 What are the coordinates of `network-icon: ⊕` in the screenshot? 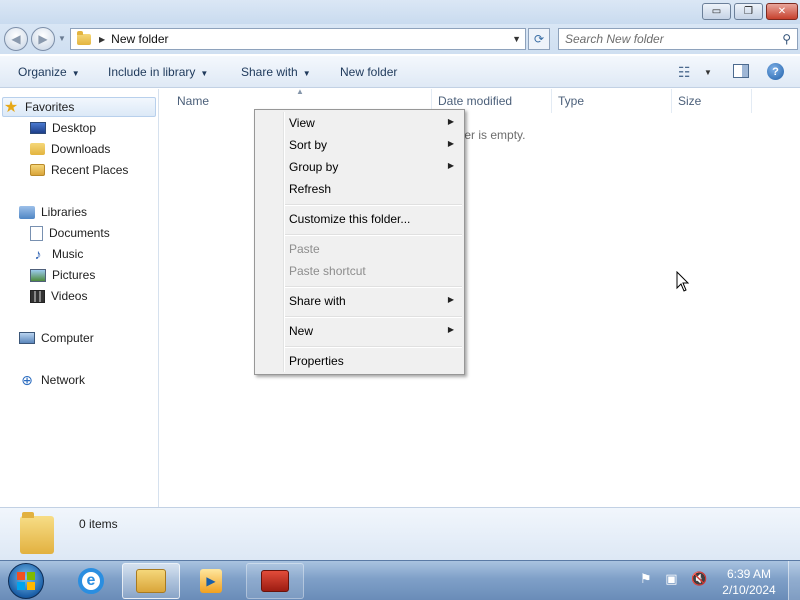 It's located at (27, 379).